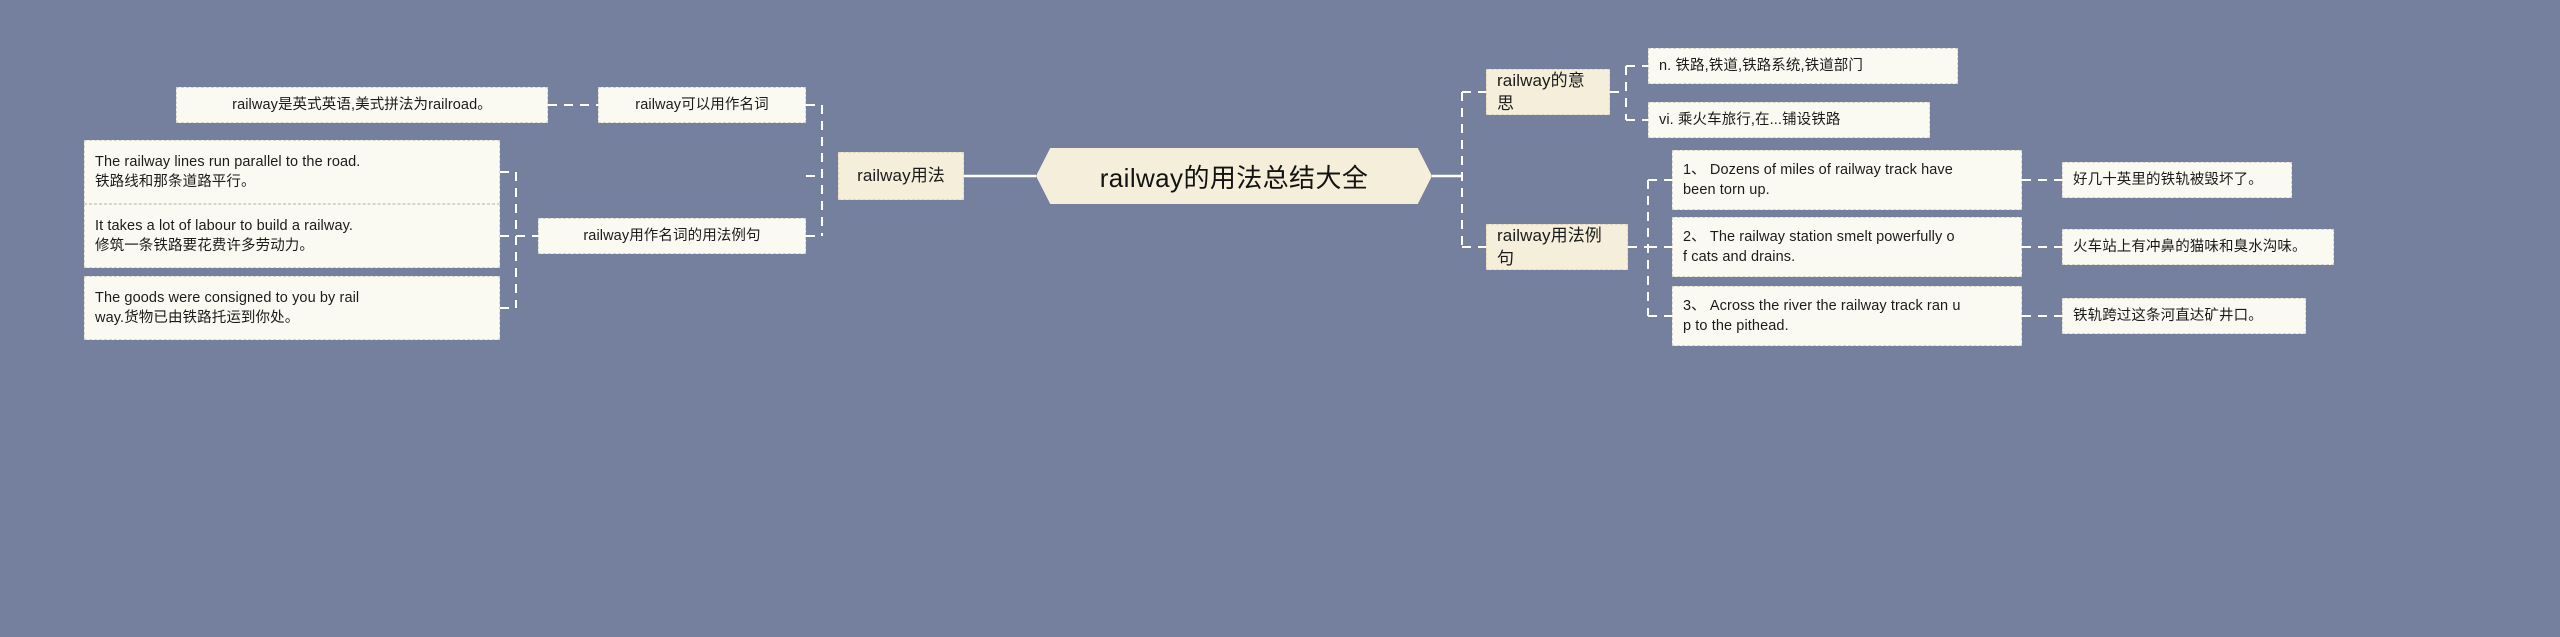 The height and width of the screenshot is (637, 2560). I want to click on branch-railway-usage-label: railway用法, so click(901, 176).